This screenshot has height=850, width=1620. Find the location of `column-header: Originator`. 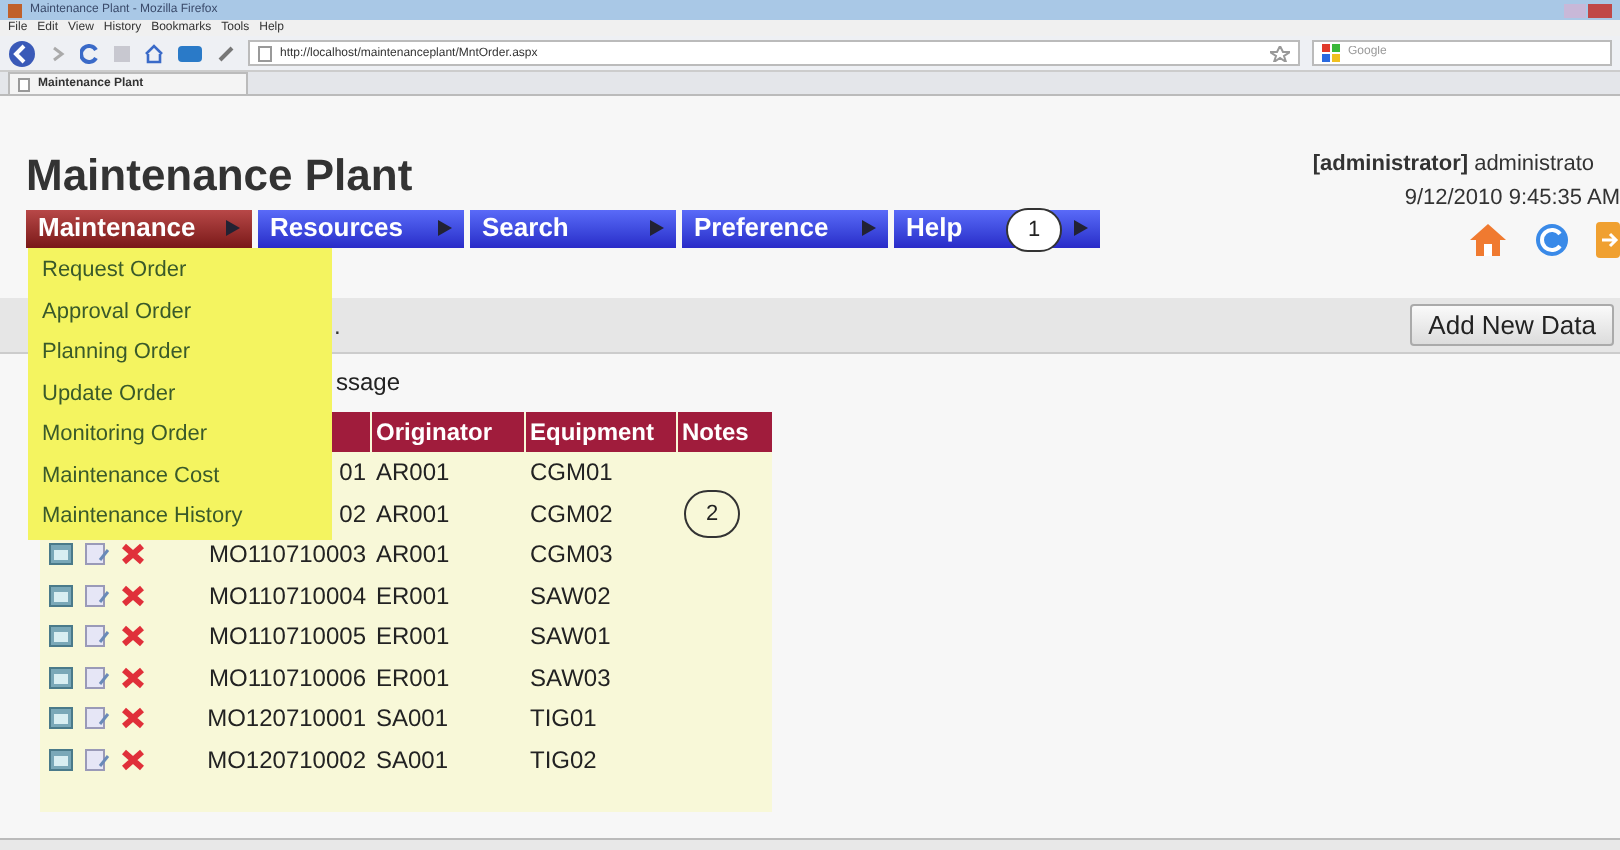

column-header: Originator is located at coordinates (447, 432).